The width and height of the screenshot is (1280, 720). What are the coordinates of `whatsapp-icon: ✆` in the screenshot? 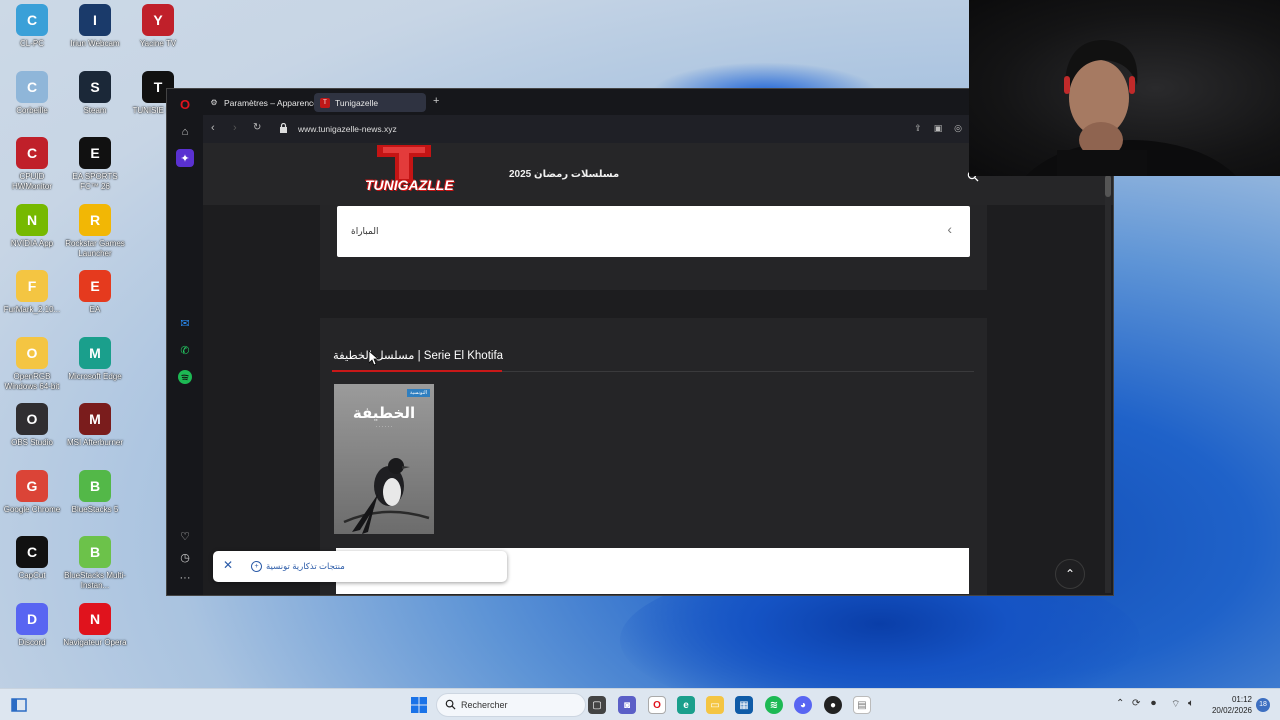 It's located at (185, 350).